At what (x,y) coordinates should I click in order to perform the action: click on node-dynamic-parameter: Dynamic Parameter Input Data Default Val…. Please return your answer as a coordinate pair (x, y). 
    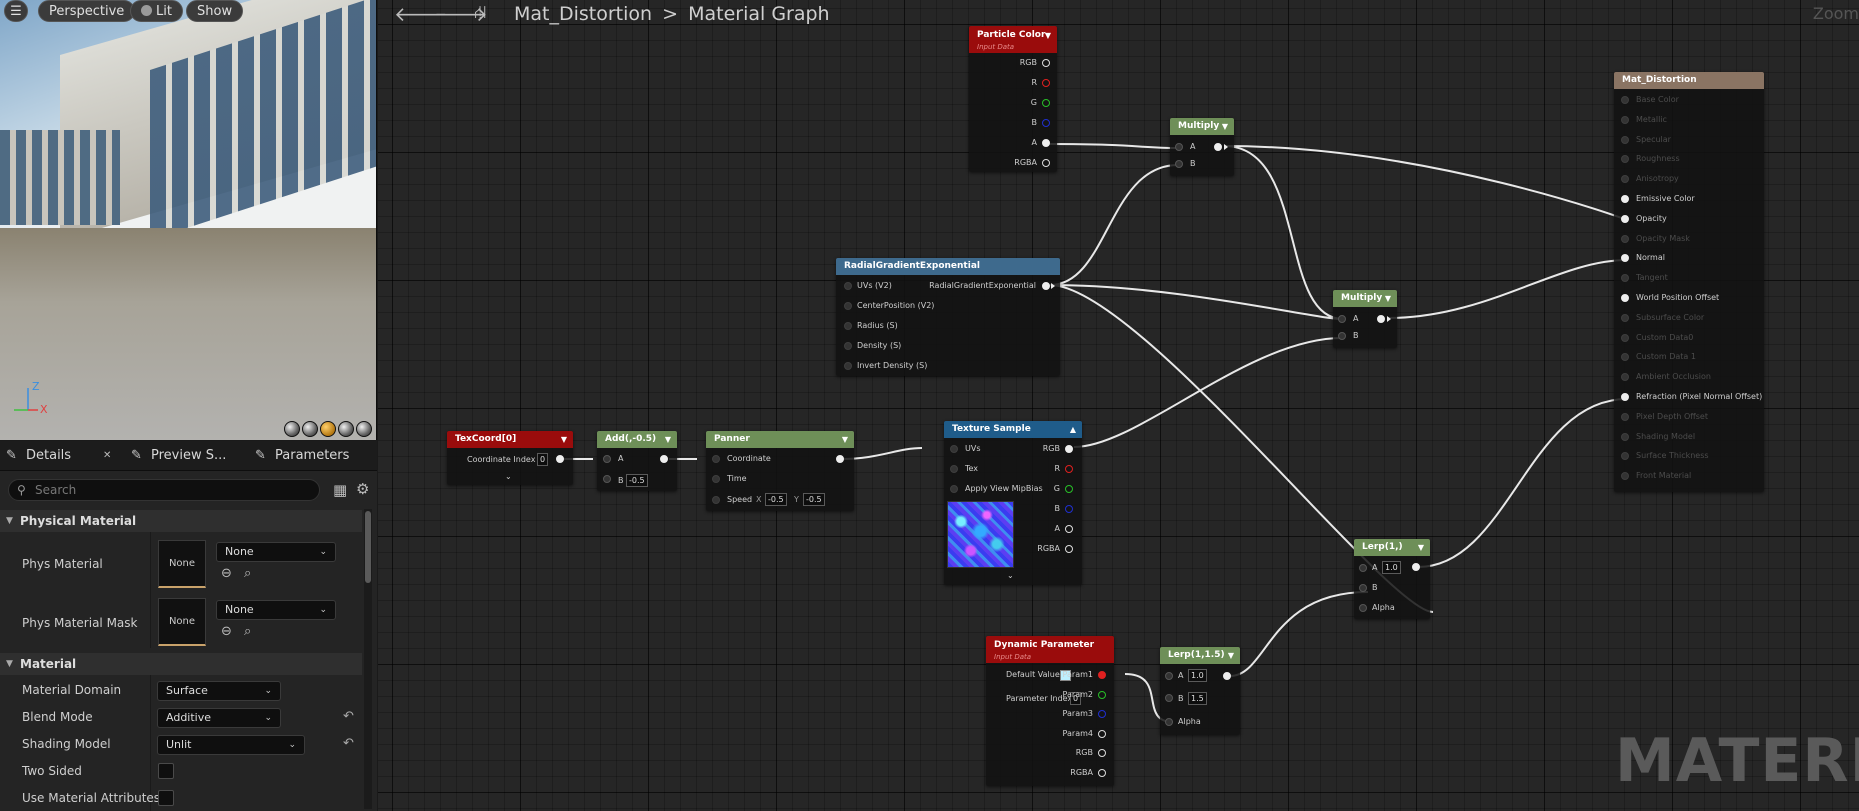
    Looking at the image, I should click on (1050, 711).